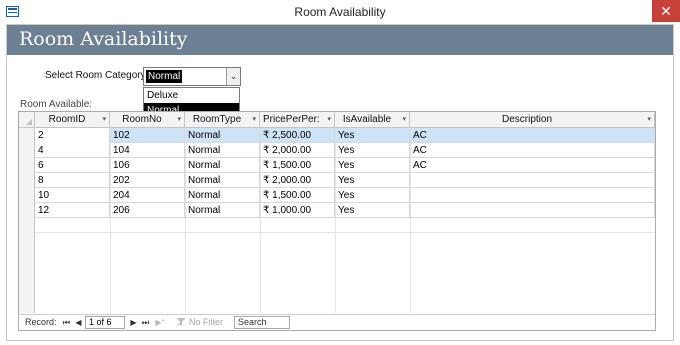 The image size is (680, 345). Describe the element at coordinates (72, 210) in the screenshot. I see `cell-roomid: 12` at that location.